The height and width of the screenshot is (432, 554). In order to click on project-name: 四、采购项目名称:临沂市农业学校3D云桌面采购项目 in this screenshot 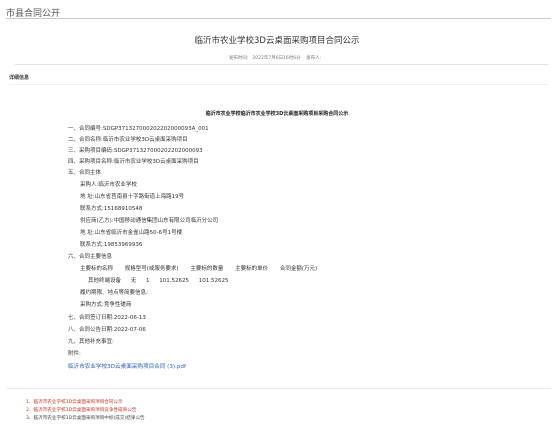, I will do `click(133, 162)`.